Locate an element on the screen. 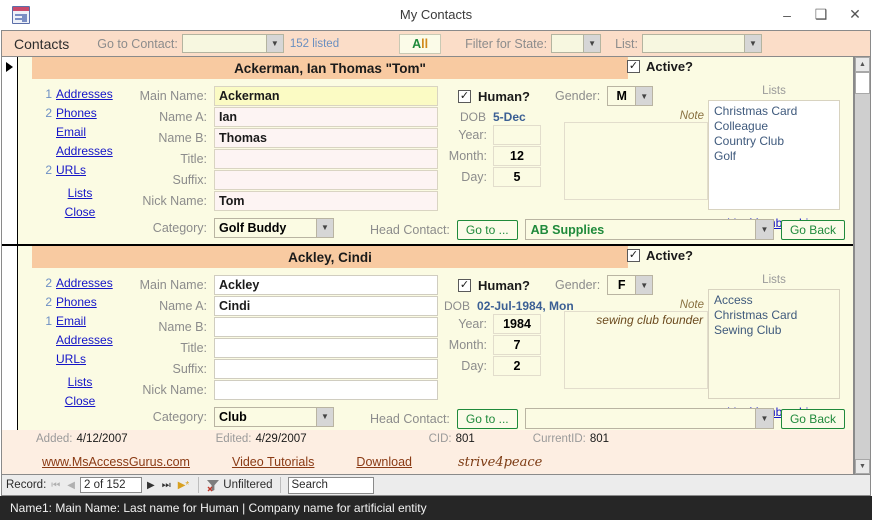  goto-contact-combo: ▼ is located at coordinates (232, 43).